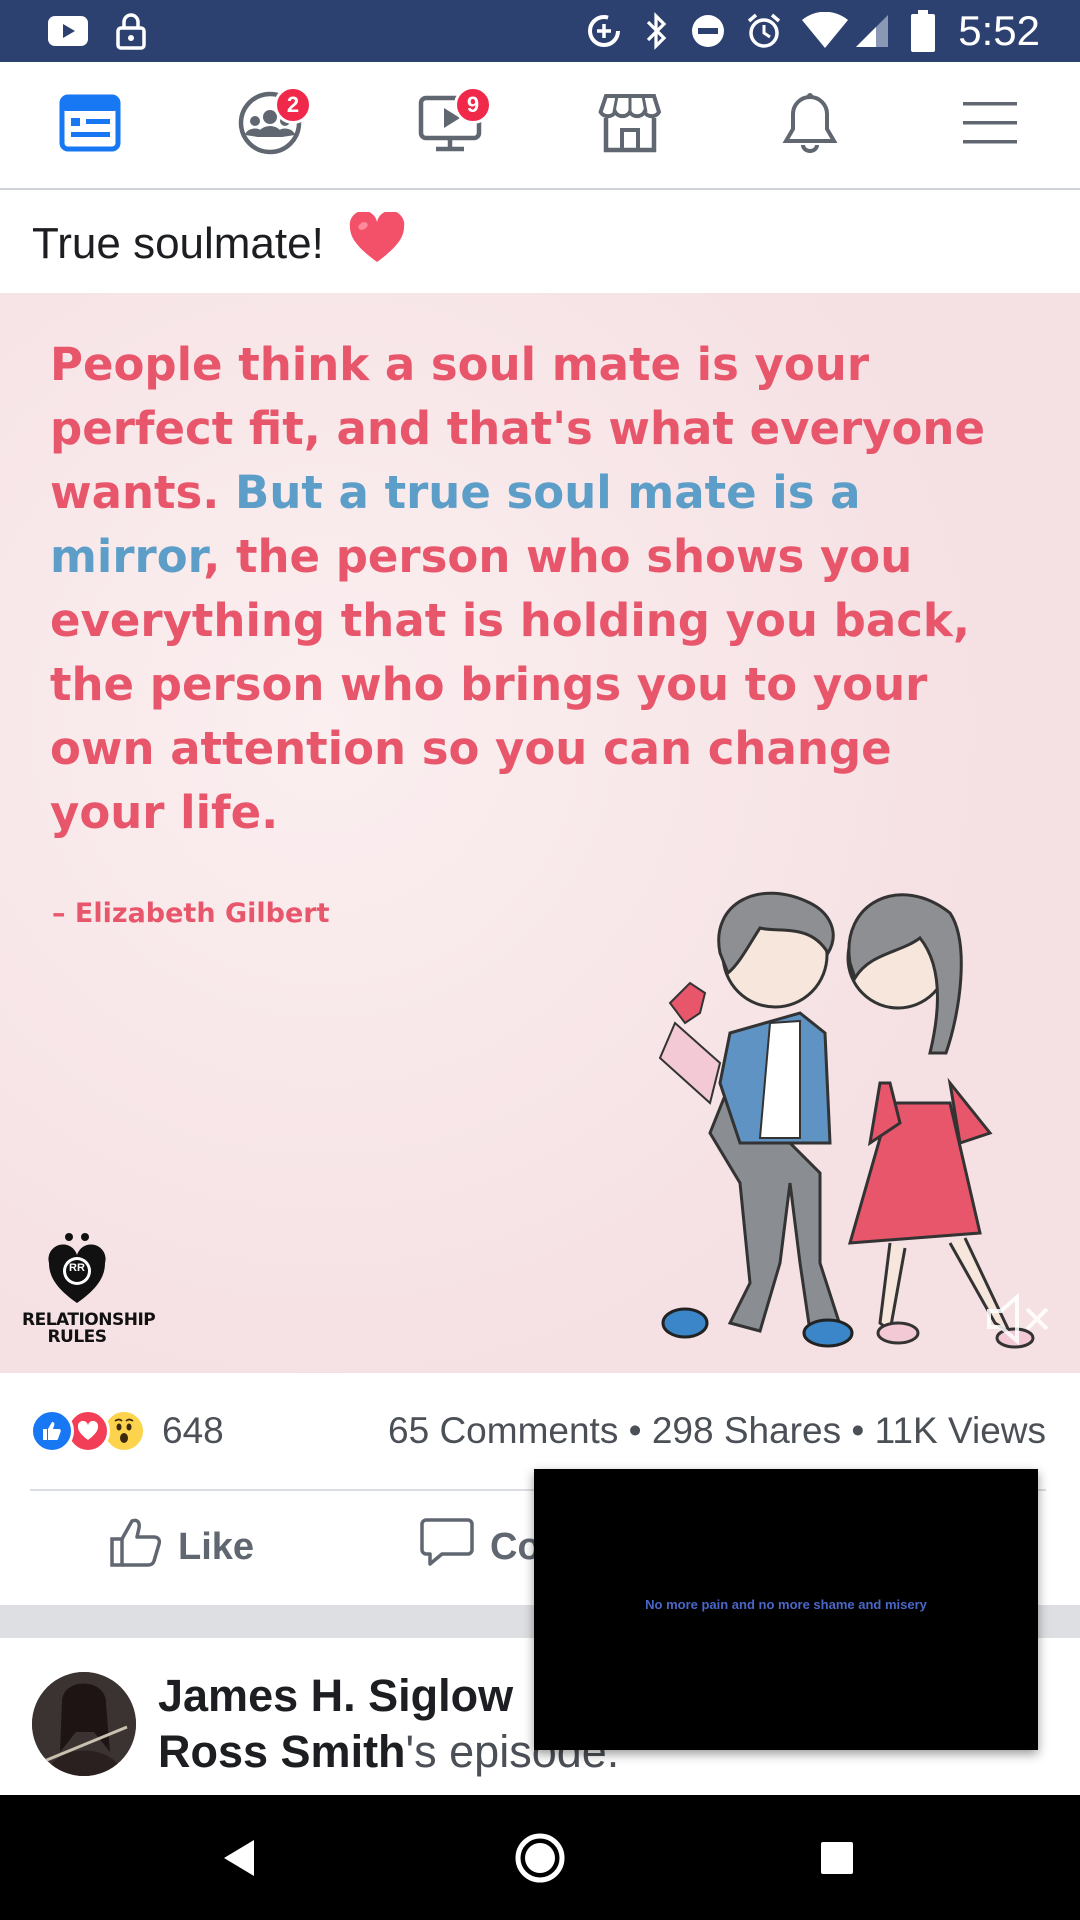  What do you see at coordinates (191, 913) in the screenshot?
I see `quote-author: – Elizabeth Gilbert` at bounding box center [191, 913].